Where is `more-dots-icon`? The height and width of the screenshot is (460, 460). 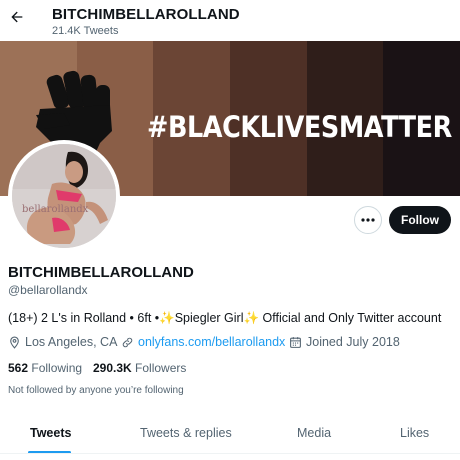 more-dots-icon is located at coordinates (368, 220).